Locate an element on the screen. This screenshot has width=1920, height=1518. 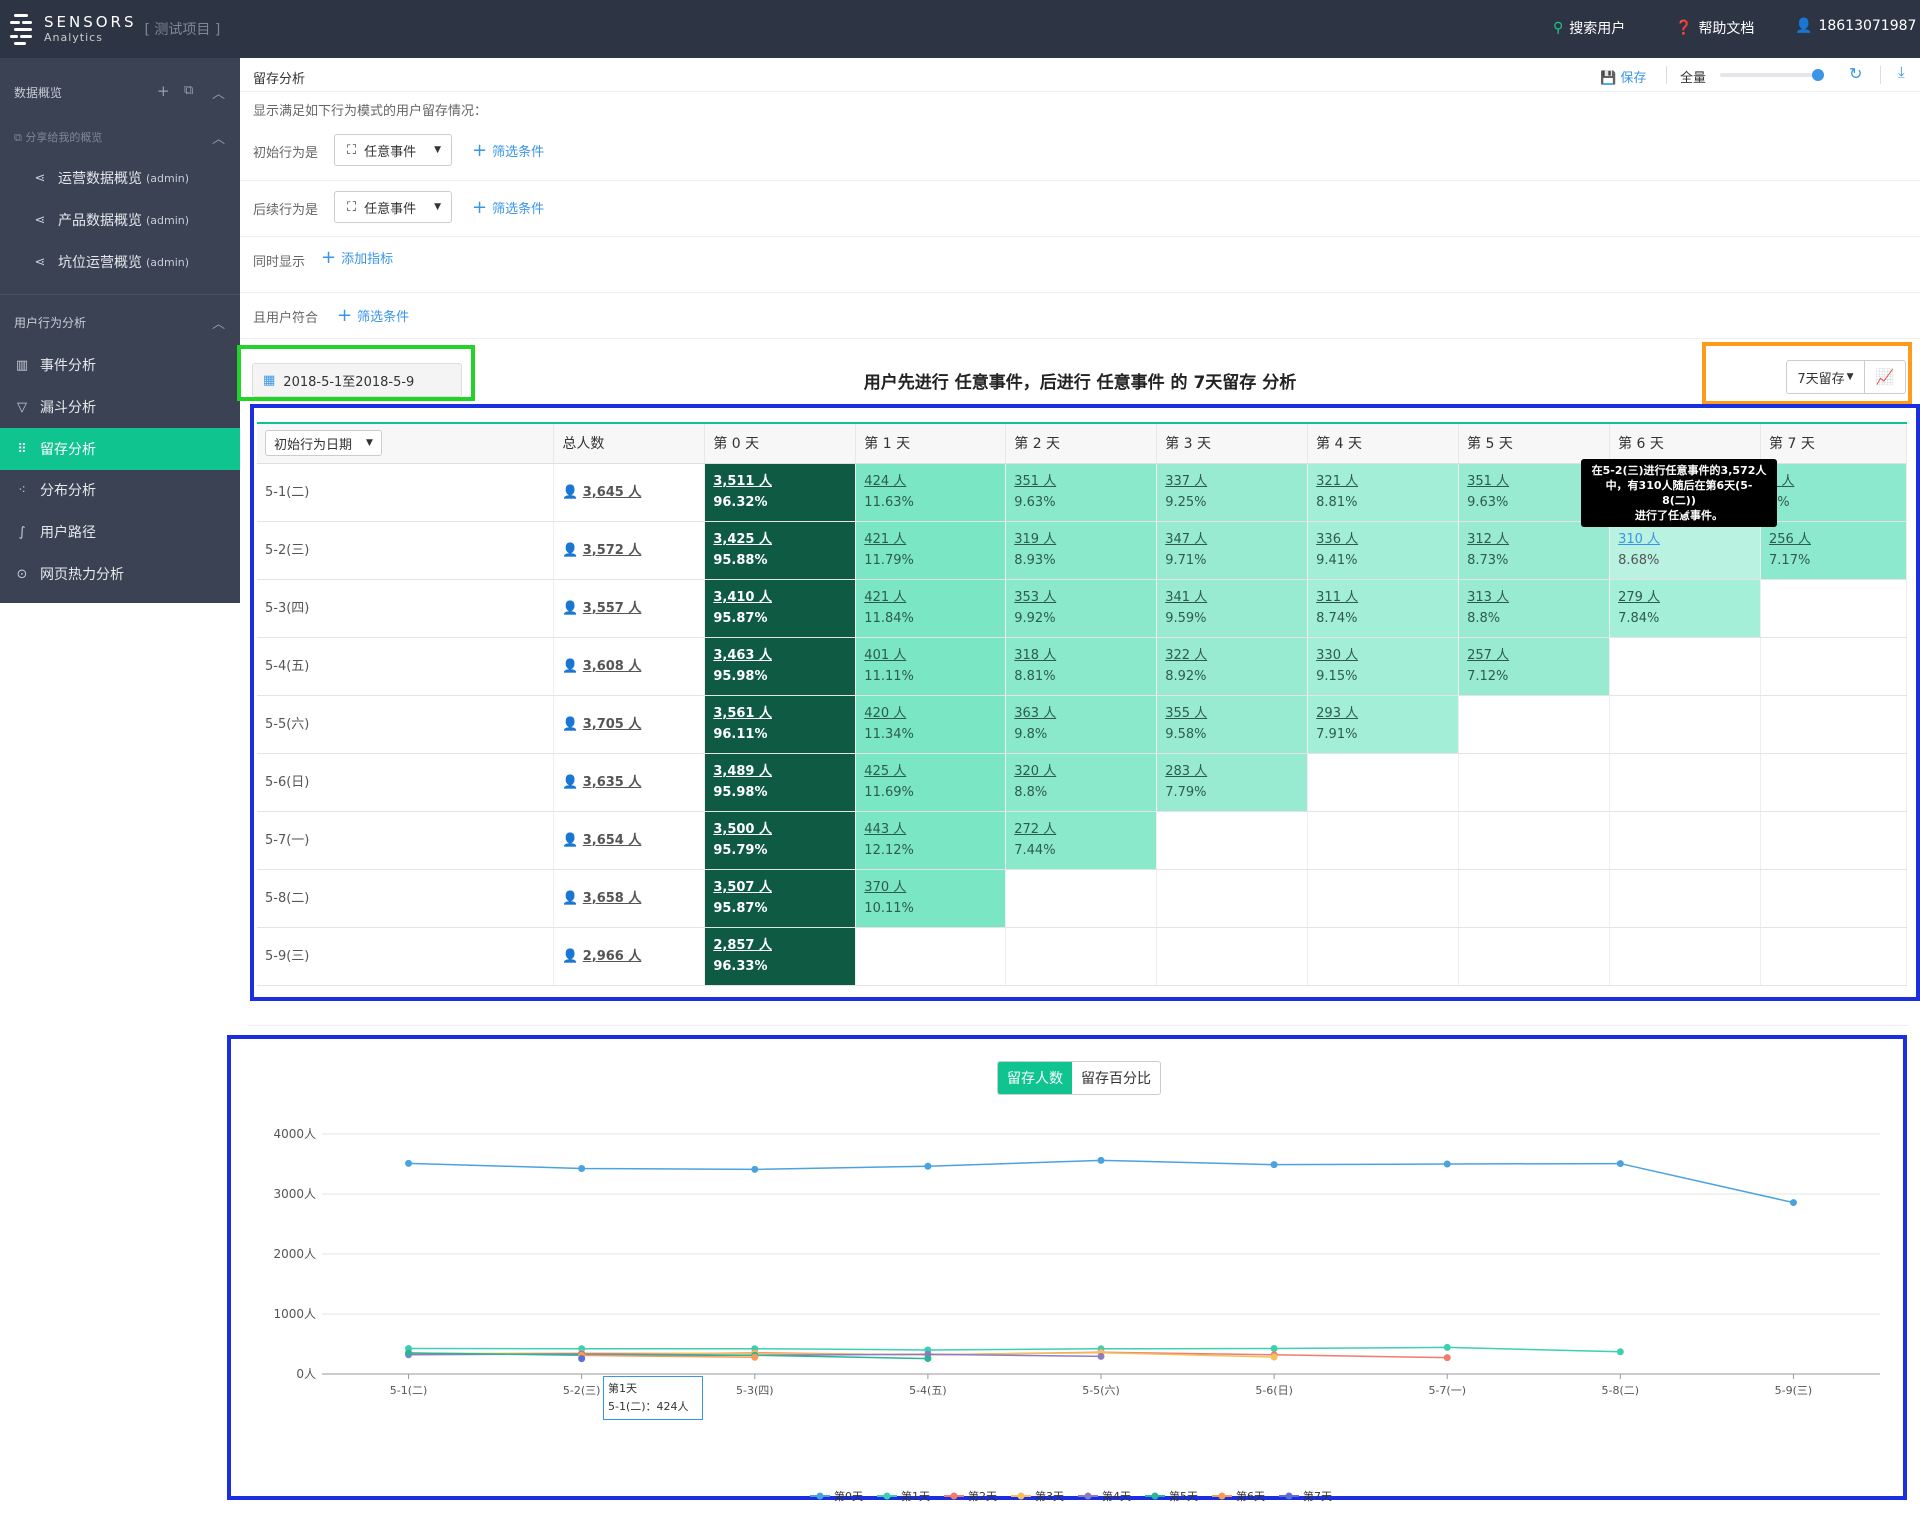
retention-count-link: 355 人 is located at coordinates (1236, 713).